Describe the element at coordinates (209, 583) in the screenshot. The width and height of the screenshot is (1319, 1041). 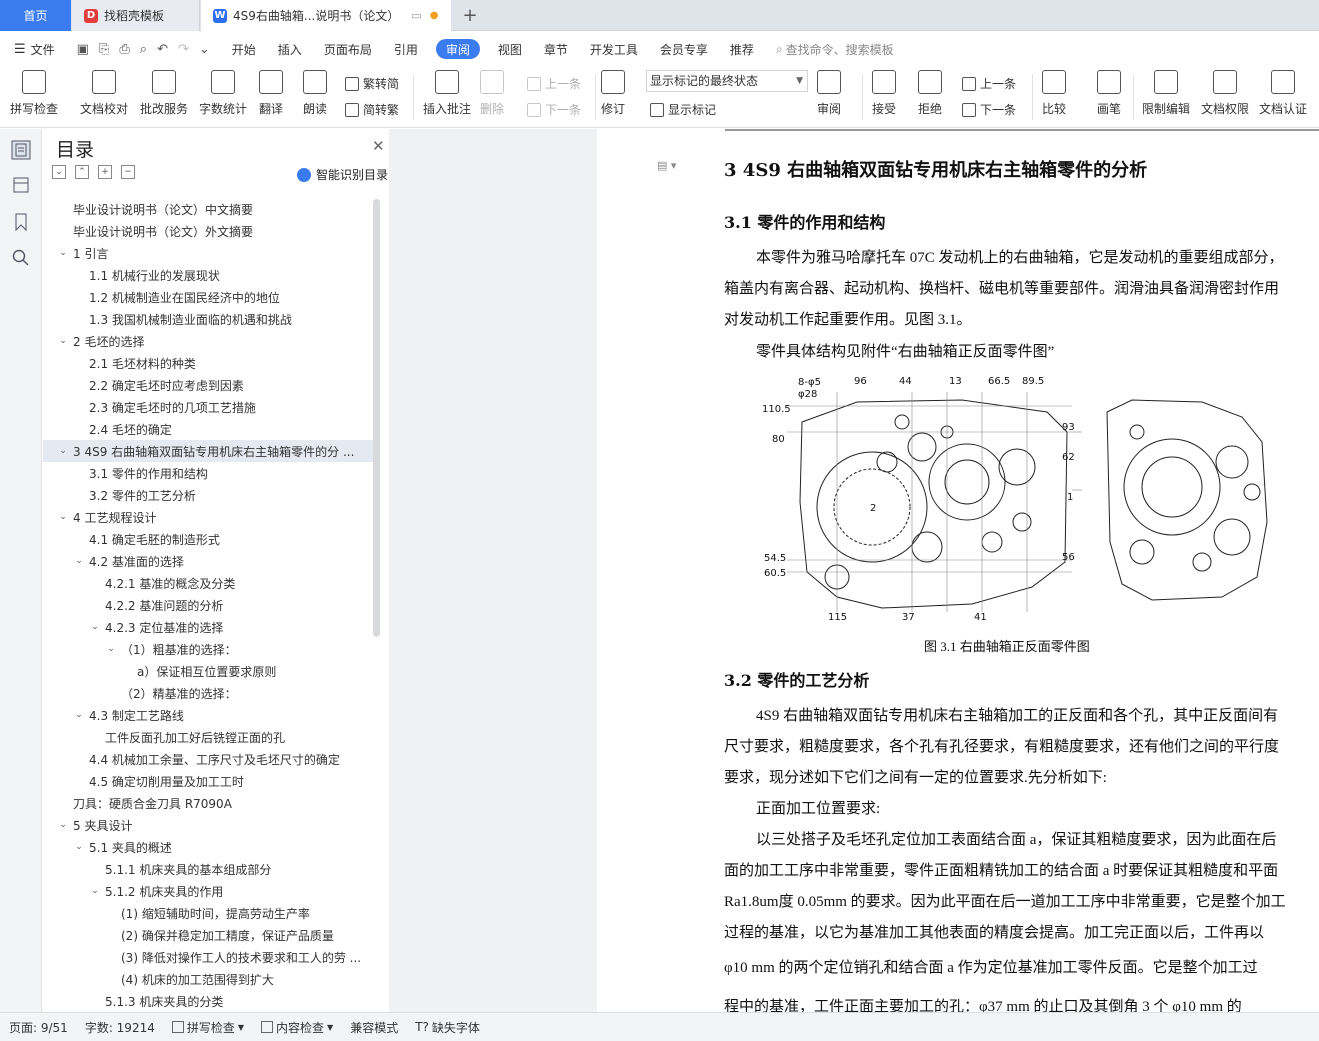
I see `toc-item: 4.2.1 基准的概念及分类` at that location.